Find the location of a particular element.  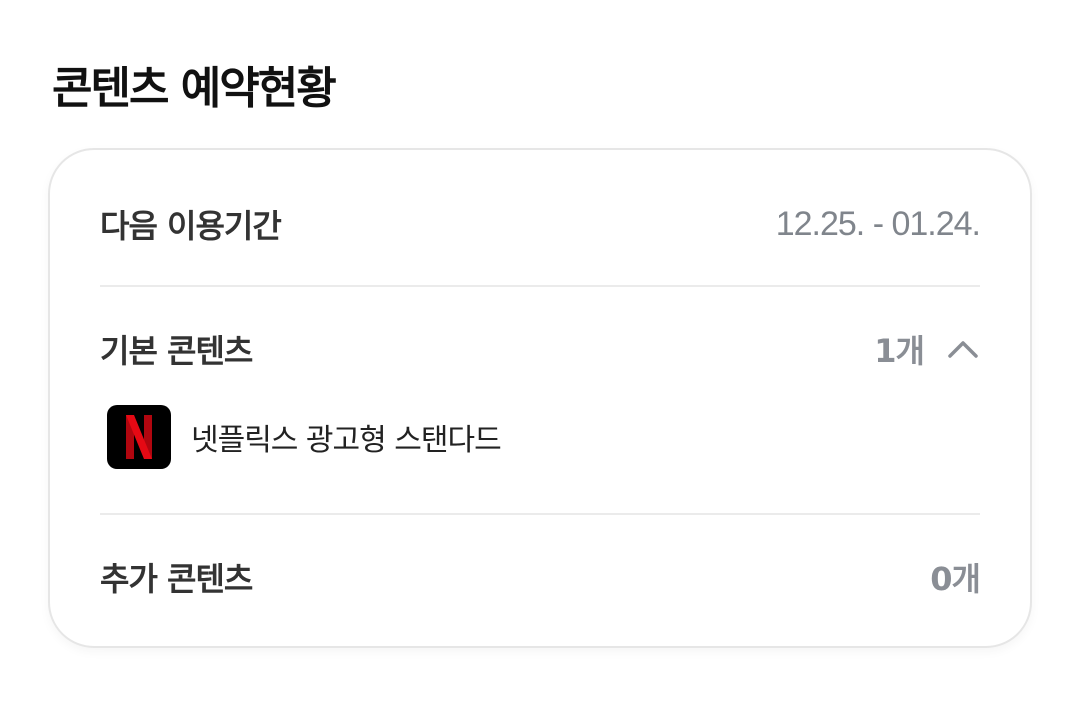

basic-content-toggle: 1개 is located at coordinates (927, 349).